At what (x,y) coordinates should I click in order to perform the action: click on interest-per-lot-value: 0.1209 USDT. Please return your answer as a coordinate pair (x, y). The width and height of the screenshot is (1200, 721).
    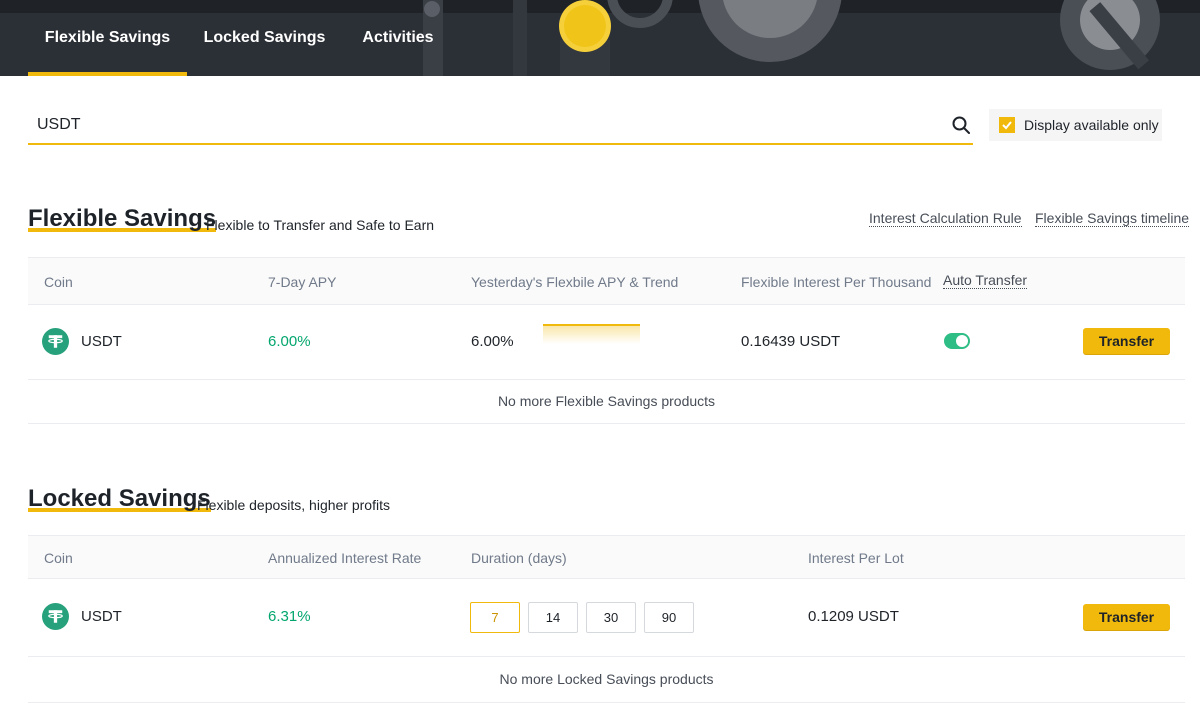
    Looking at the image, I should click on (853, 616).